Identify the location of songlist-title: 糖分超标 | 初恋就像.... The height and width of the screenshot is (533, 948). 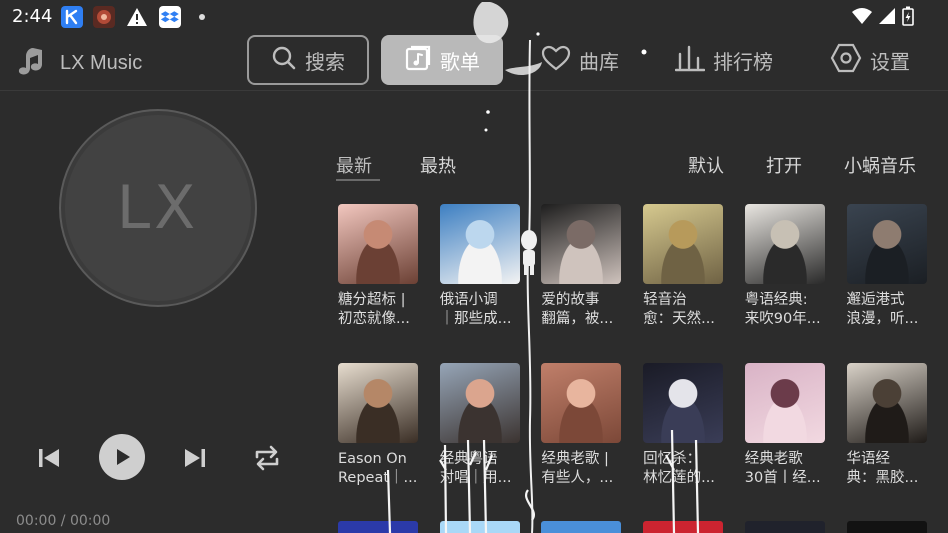
(380, 310).